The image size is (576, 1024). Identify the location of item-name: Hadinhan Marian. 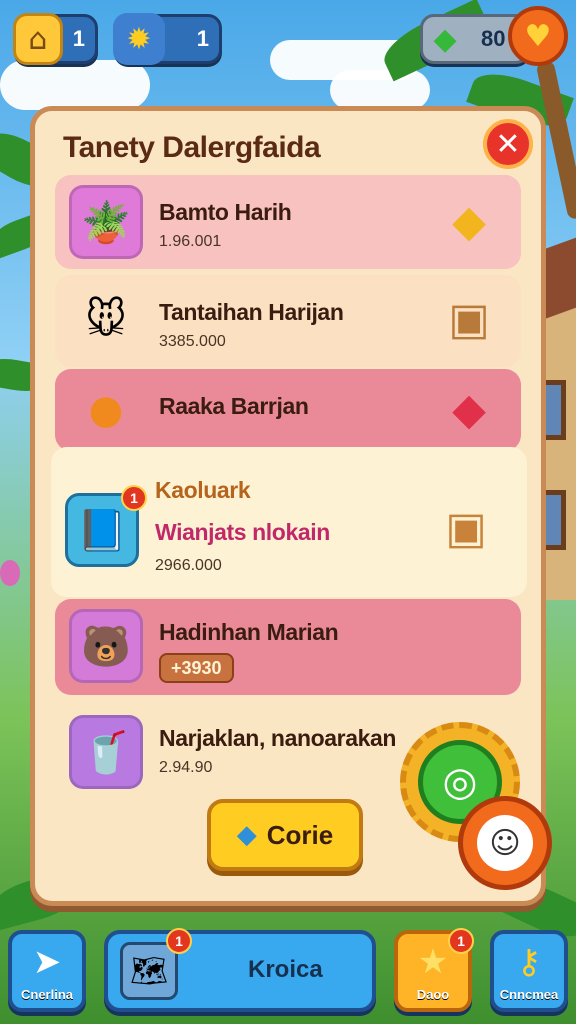
(249, 632).